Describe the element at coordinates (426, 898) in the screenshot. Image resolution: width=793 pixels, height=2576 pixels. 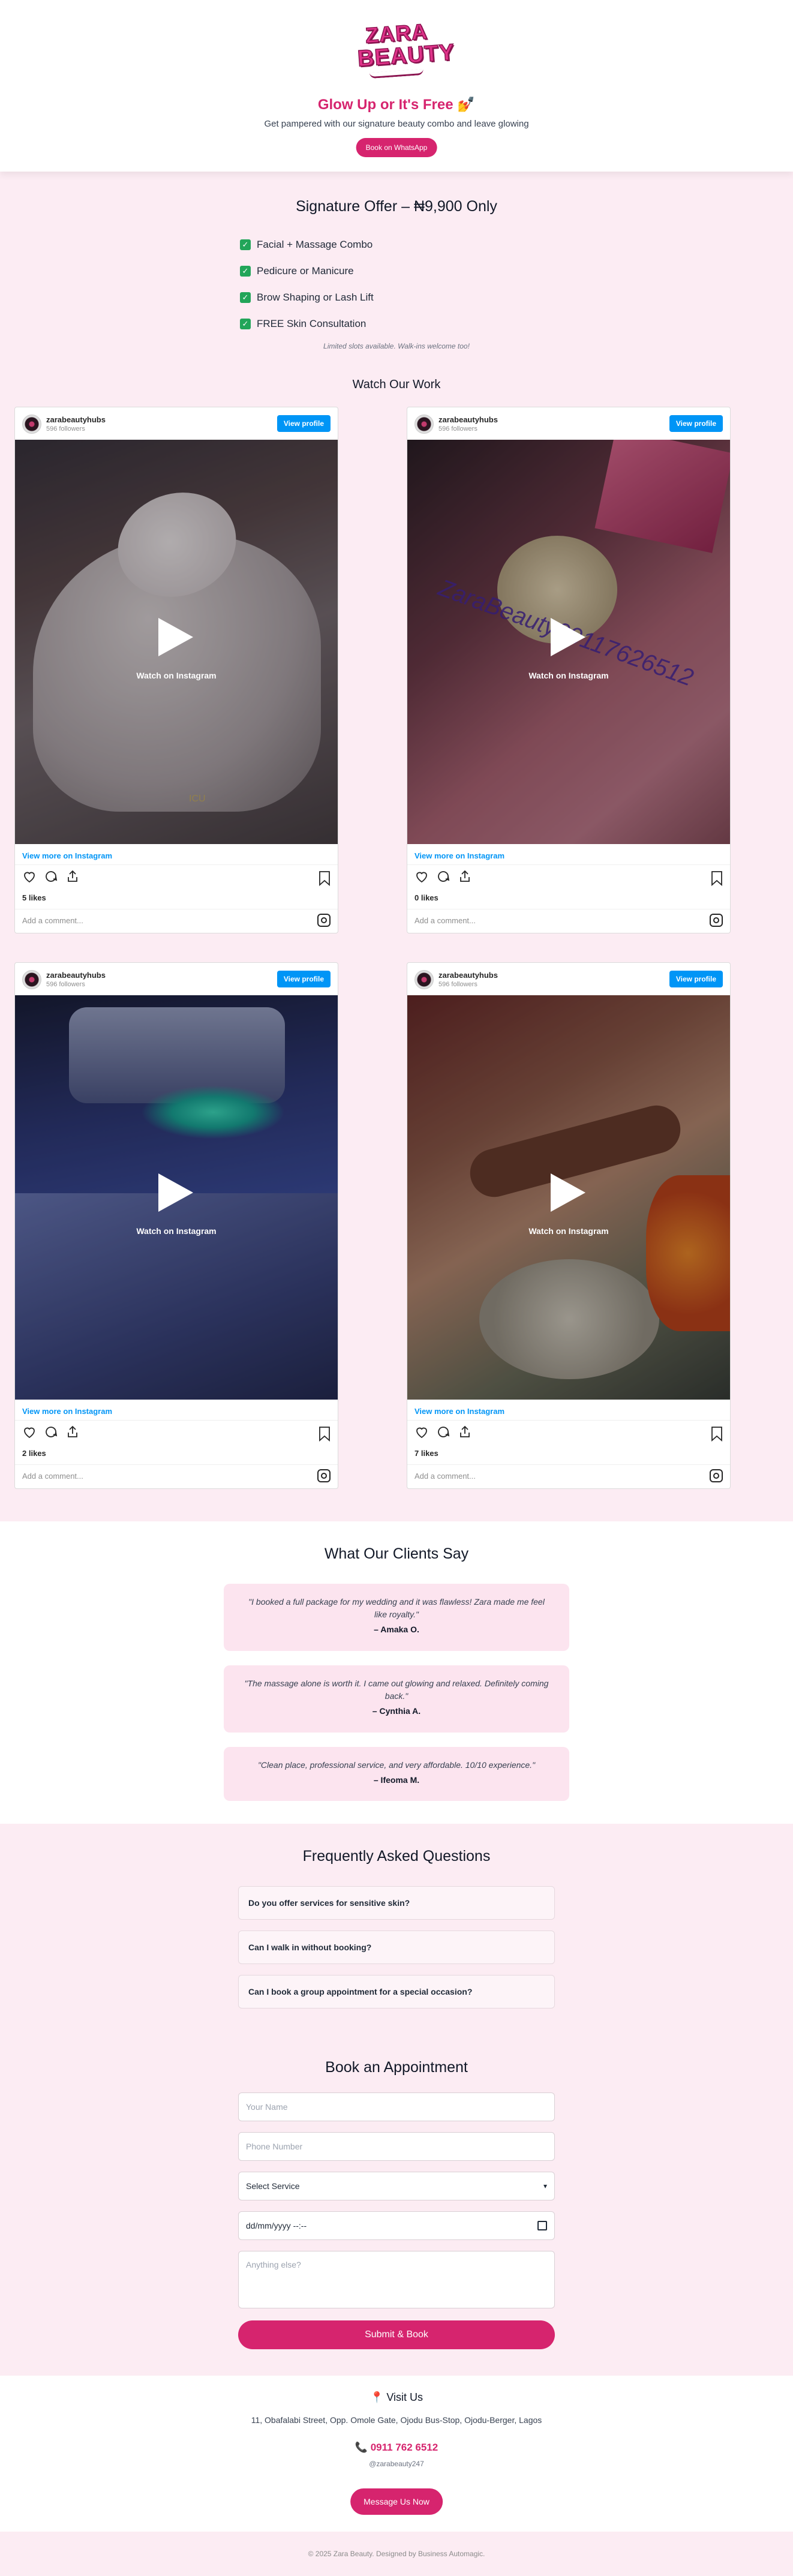
I see `likes-count: 0 likes` at that location.